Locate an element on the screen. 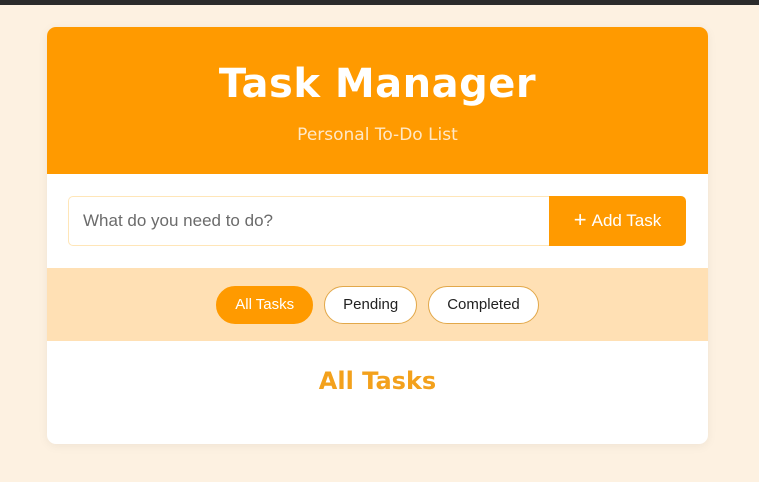 This screenshot has height=482, width=759. filter-all-tasks-button: All Tasks is located at coordinates (265, 304).